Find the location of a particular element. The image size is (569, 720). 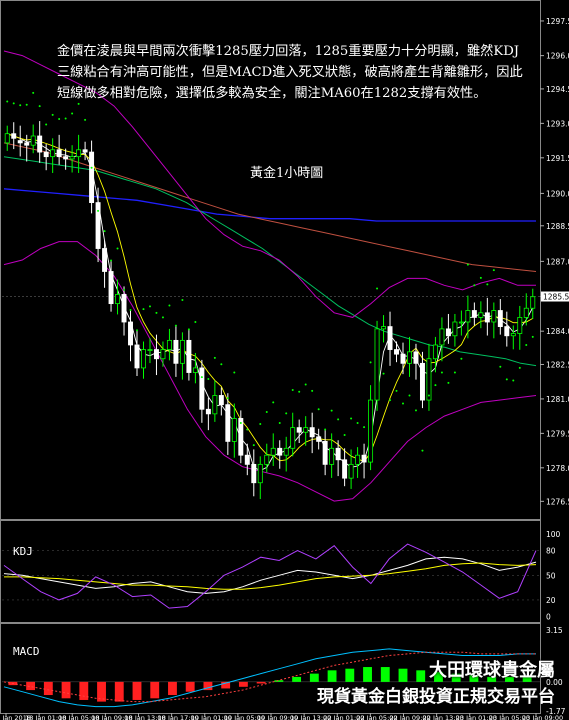

ma-longest-line is located at coordinates (269, 205).